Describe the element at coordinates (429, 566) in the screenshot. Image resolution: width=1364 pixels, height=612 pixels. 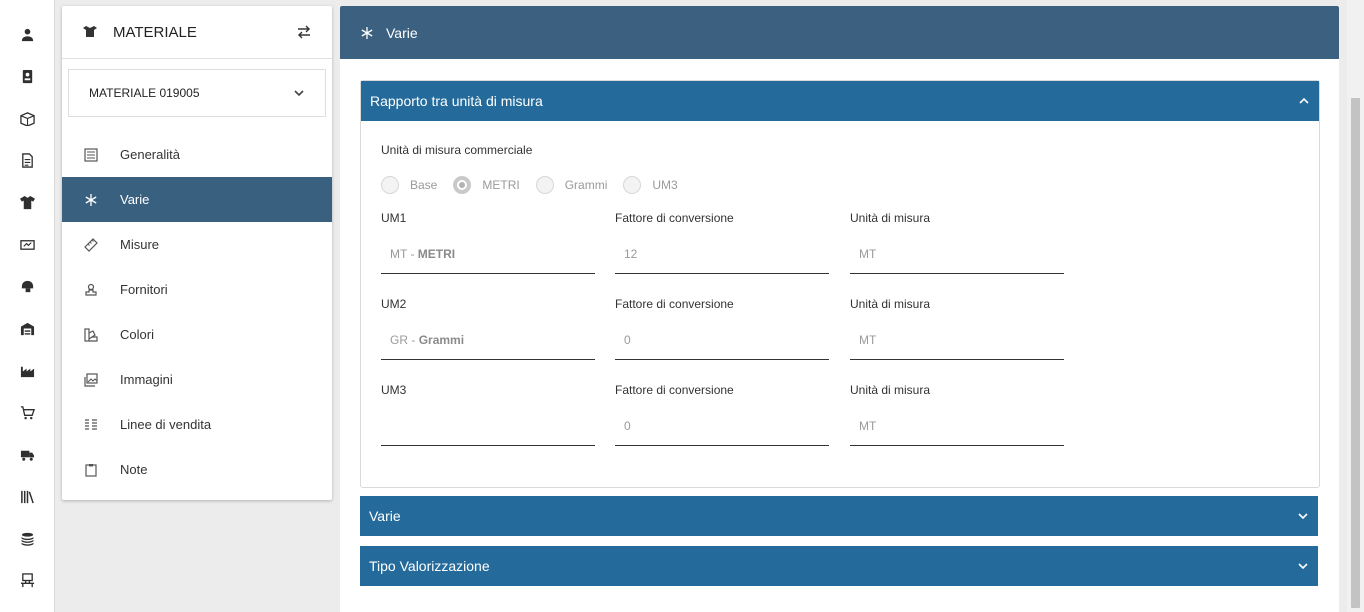
I see `panel-title: Tipo Valorizzazione` at that location.